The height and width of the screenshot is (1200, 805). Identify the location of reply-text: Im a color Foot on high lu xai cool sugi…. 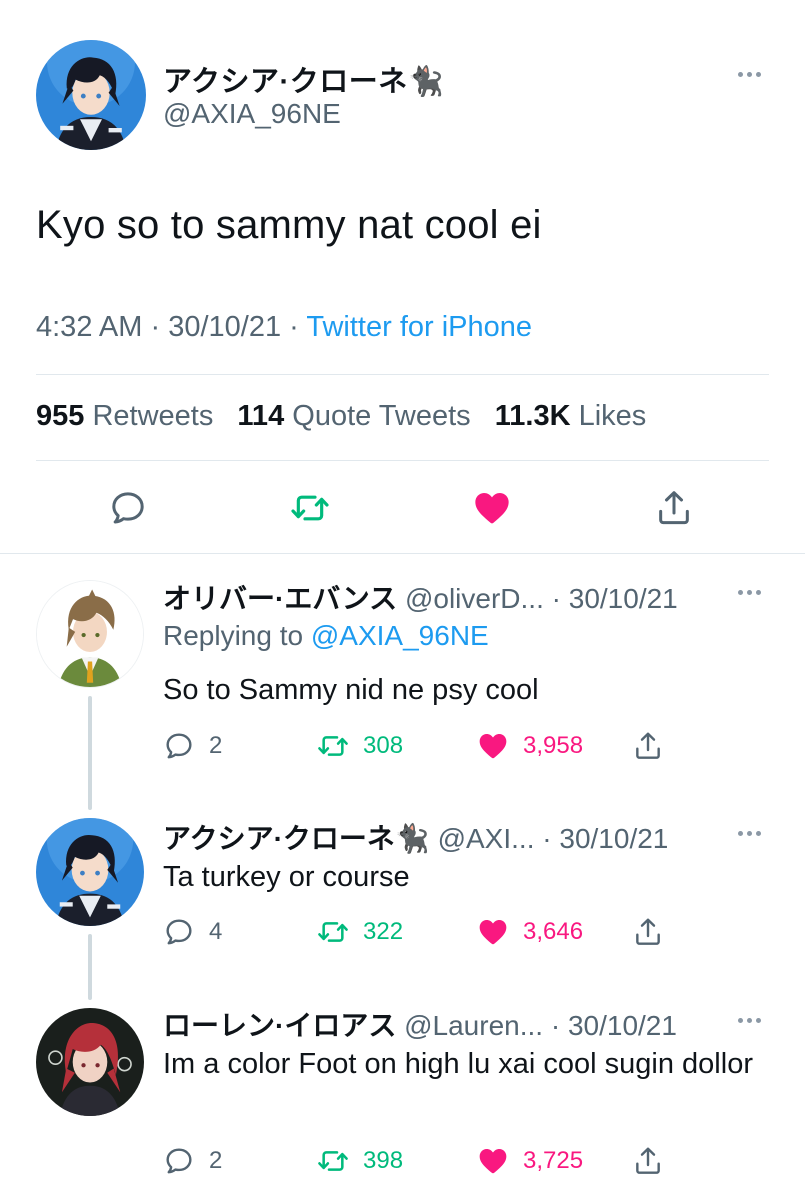
(458, 1064).